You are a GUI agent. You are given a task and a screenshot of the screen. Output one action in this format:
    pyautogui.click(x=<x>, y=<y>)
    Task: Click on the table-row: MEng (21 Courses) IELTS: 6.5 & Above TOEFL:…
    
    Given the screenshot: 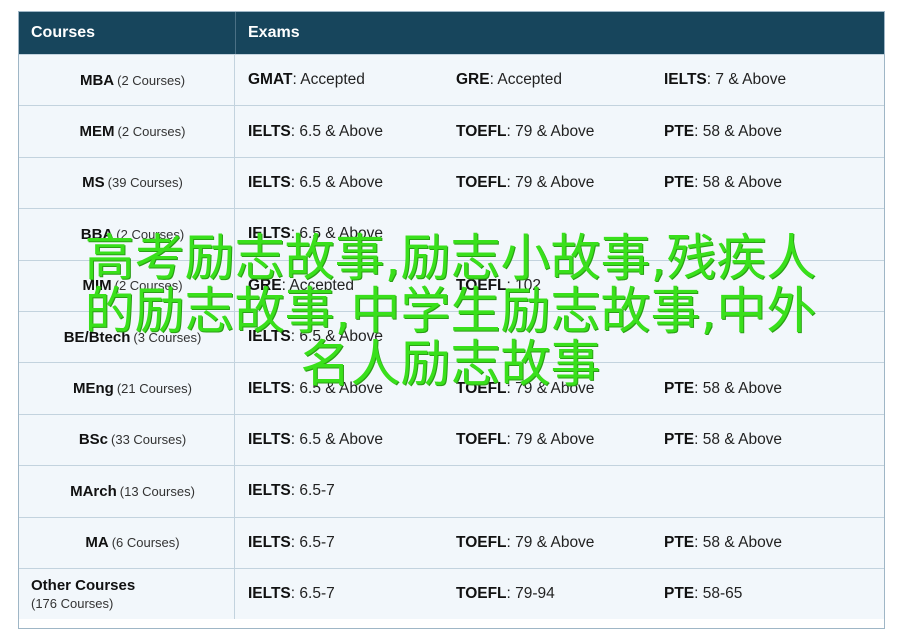 What is the action you would take?
    pyautogui.click(x=451, y=388)
    